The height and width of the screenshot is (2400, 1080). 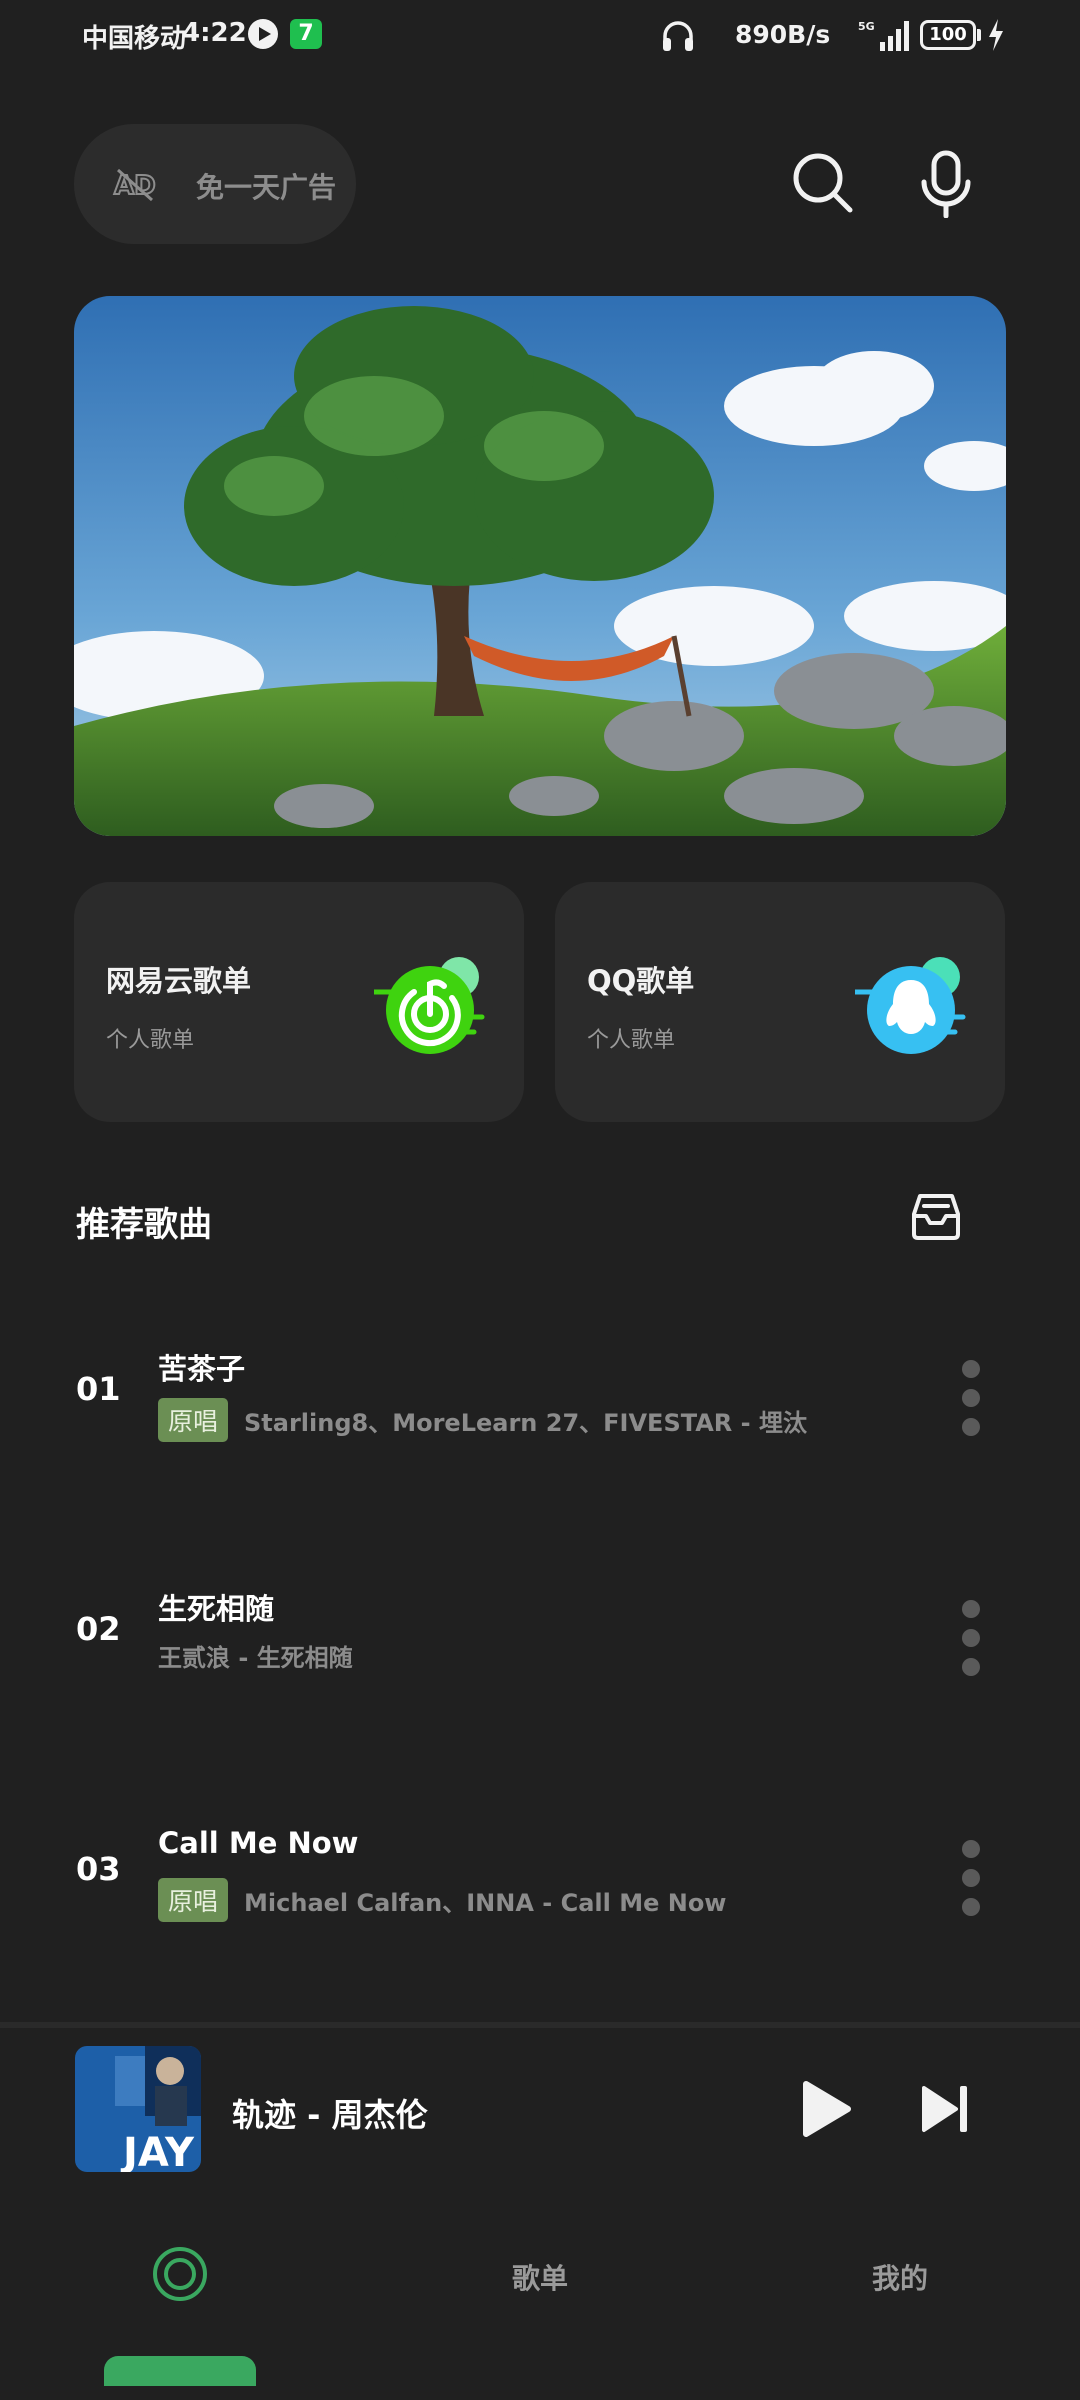 What do you see at coordinates (258, 1843) in the screenshot?
I see `song-title: Call Me Now` at bounding box center [258, 1843].